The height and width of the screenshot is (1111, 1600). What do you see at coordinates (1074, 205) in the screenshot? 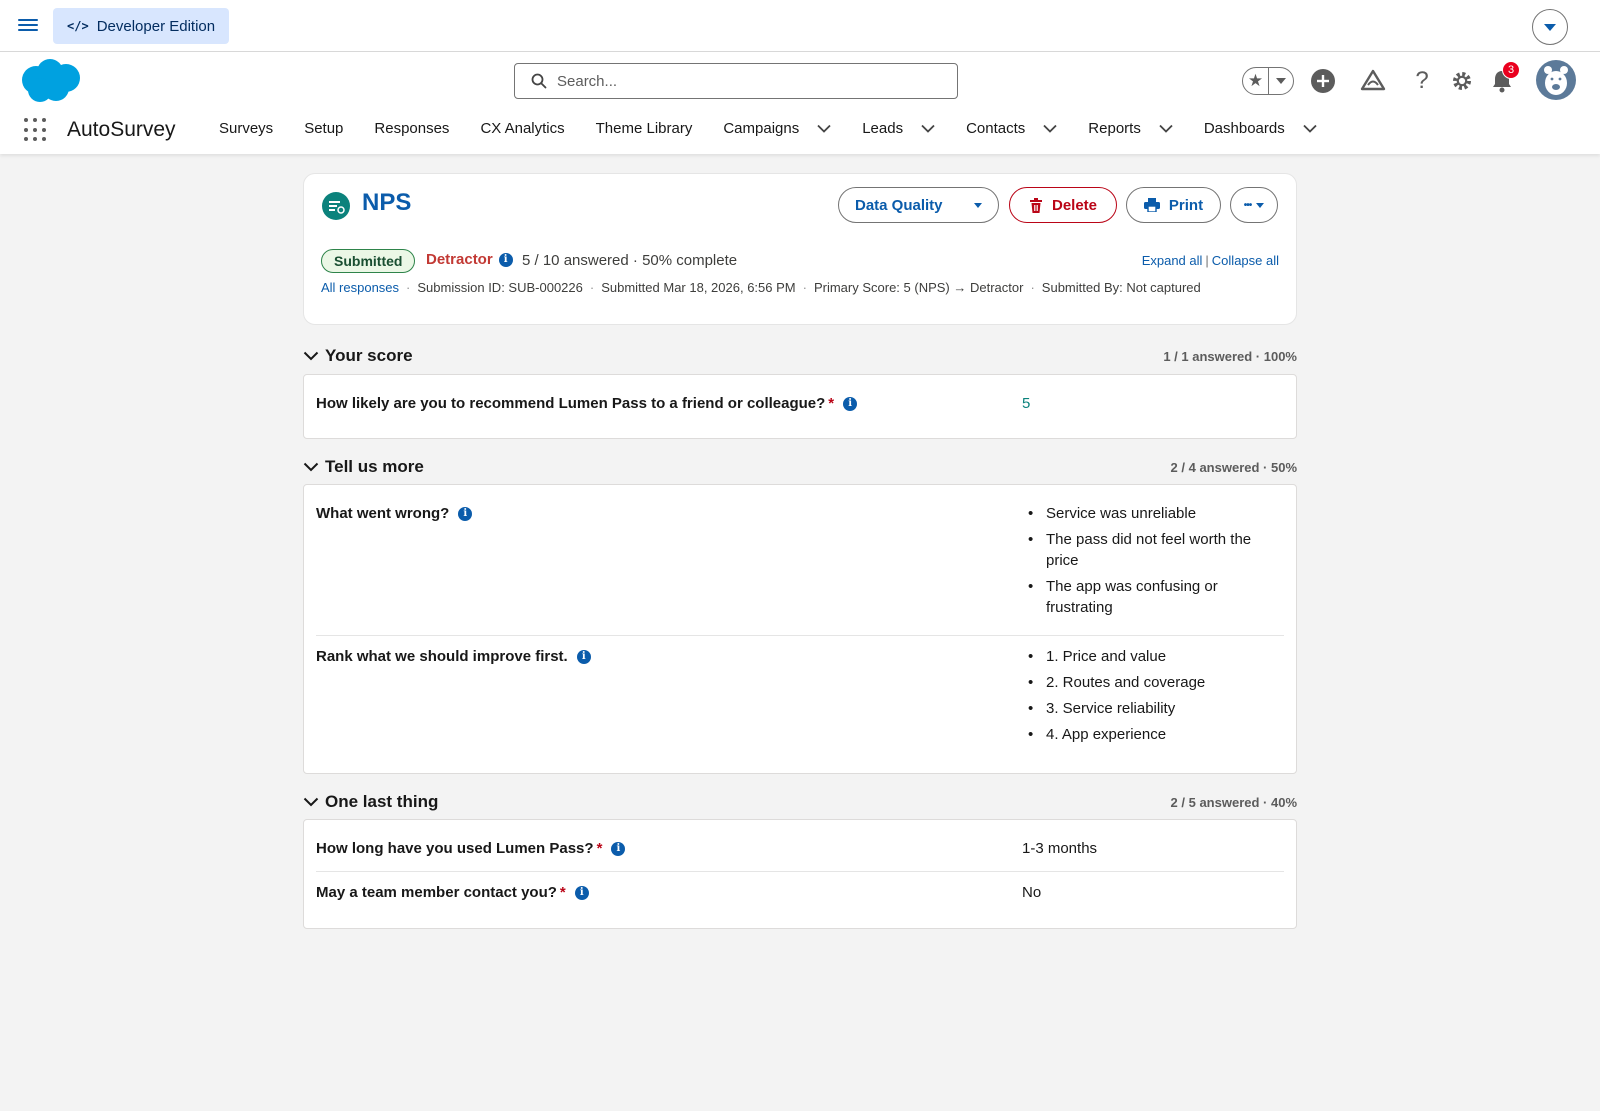
I see `delete-label: Delete` at bounding box center [1074, 205].